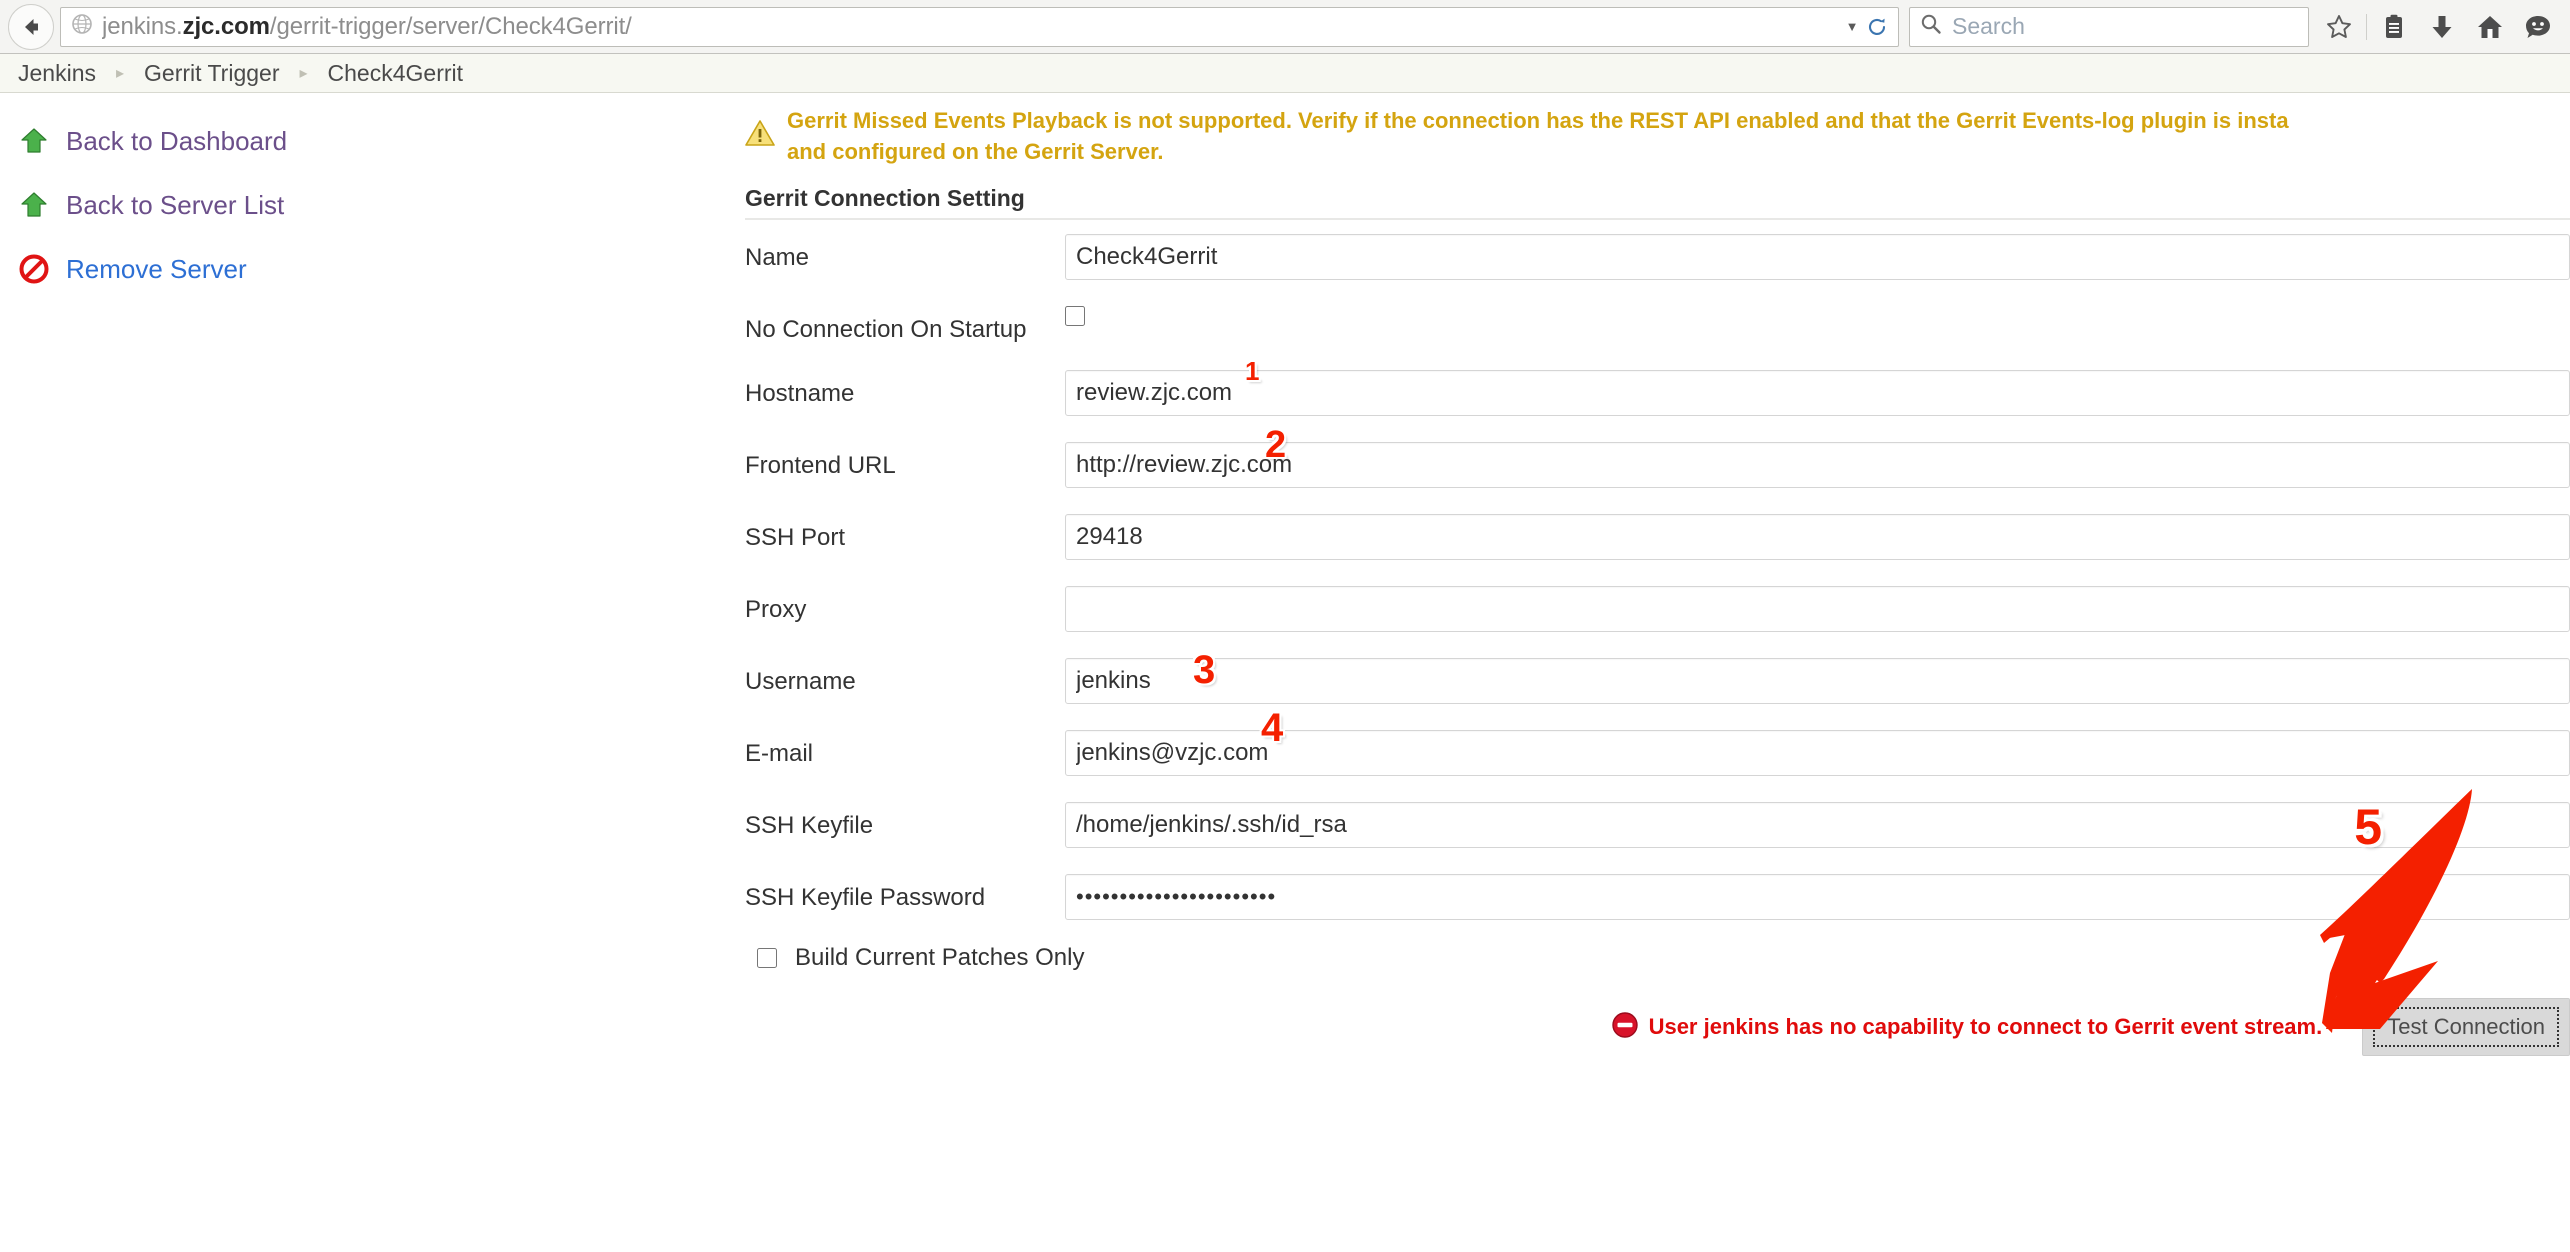  Describe the element at coordinates (779, 754) in the screenshot. I see `label-email: E-mail` at that location.